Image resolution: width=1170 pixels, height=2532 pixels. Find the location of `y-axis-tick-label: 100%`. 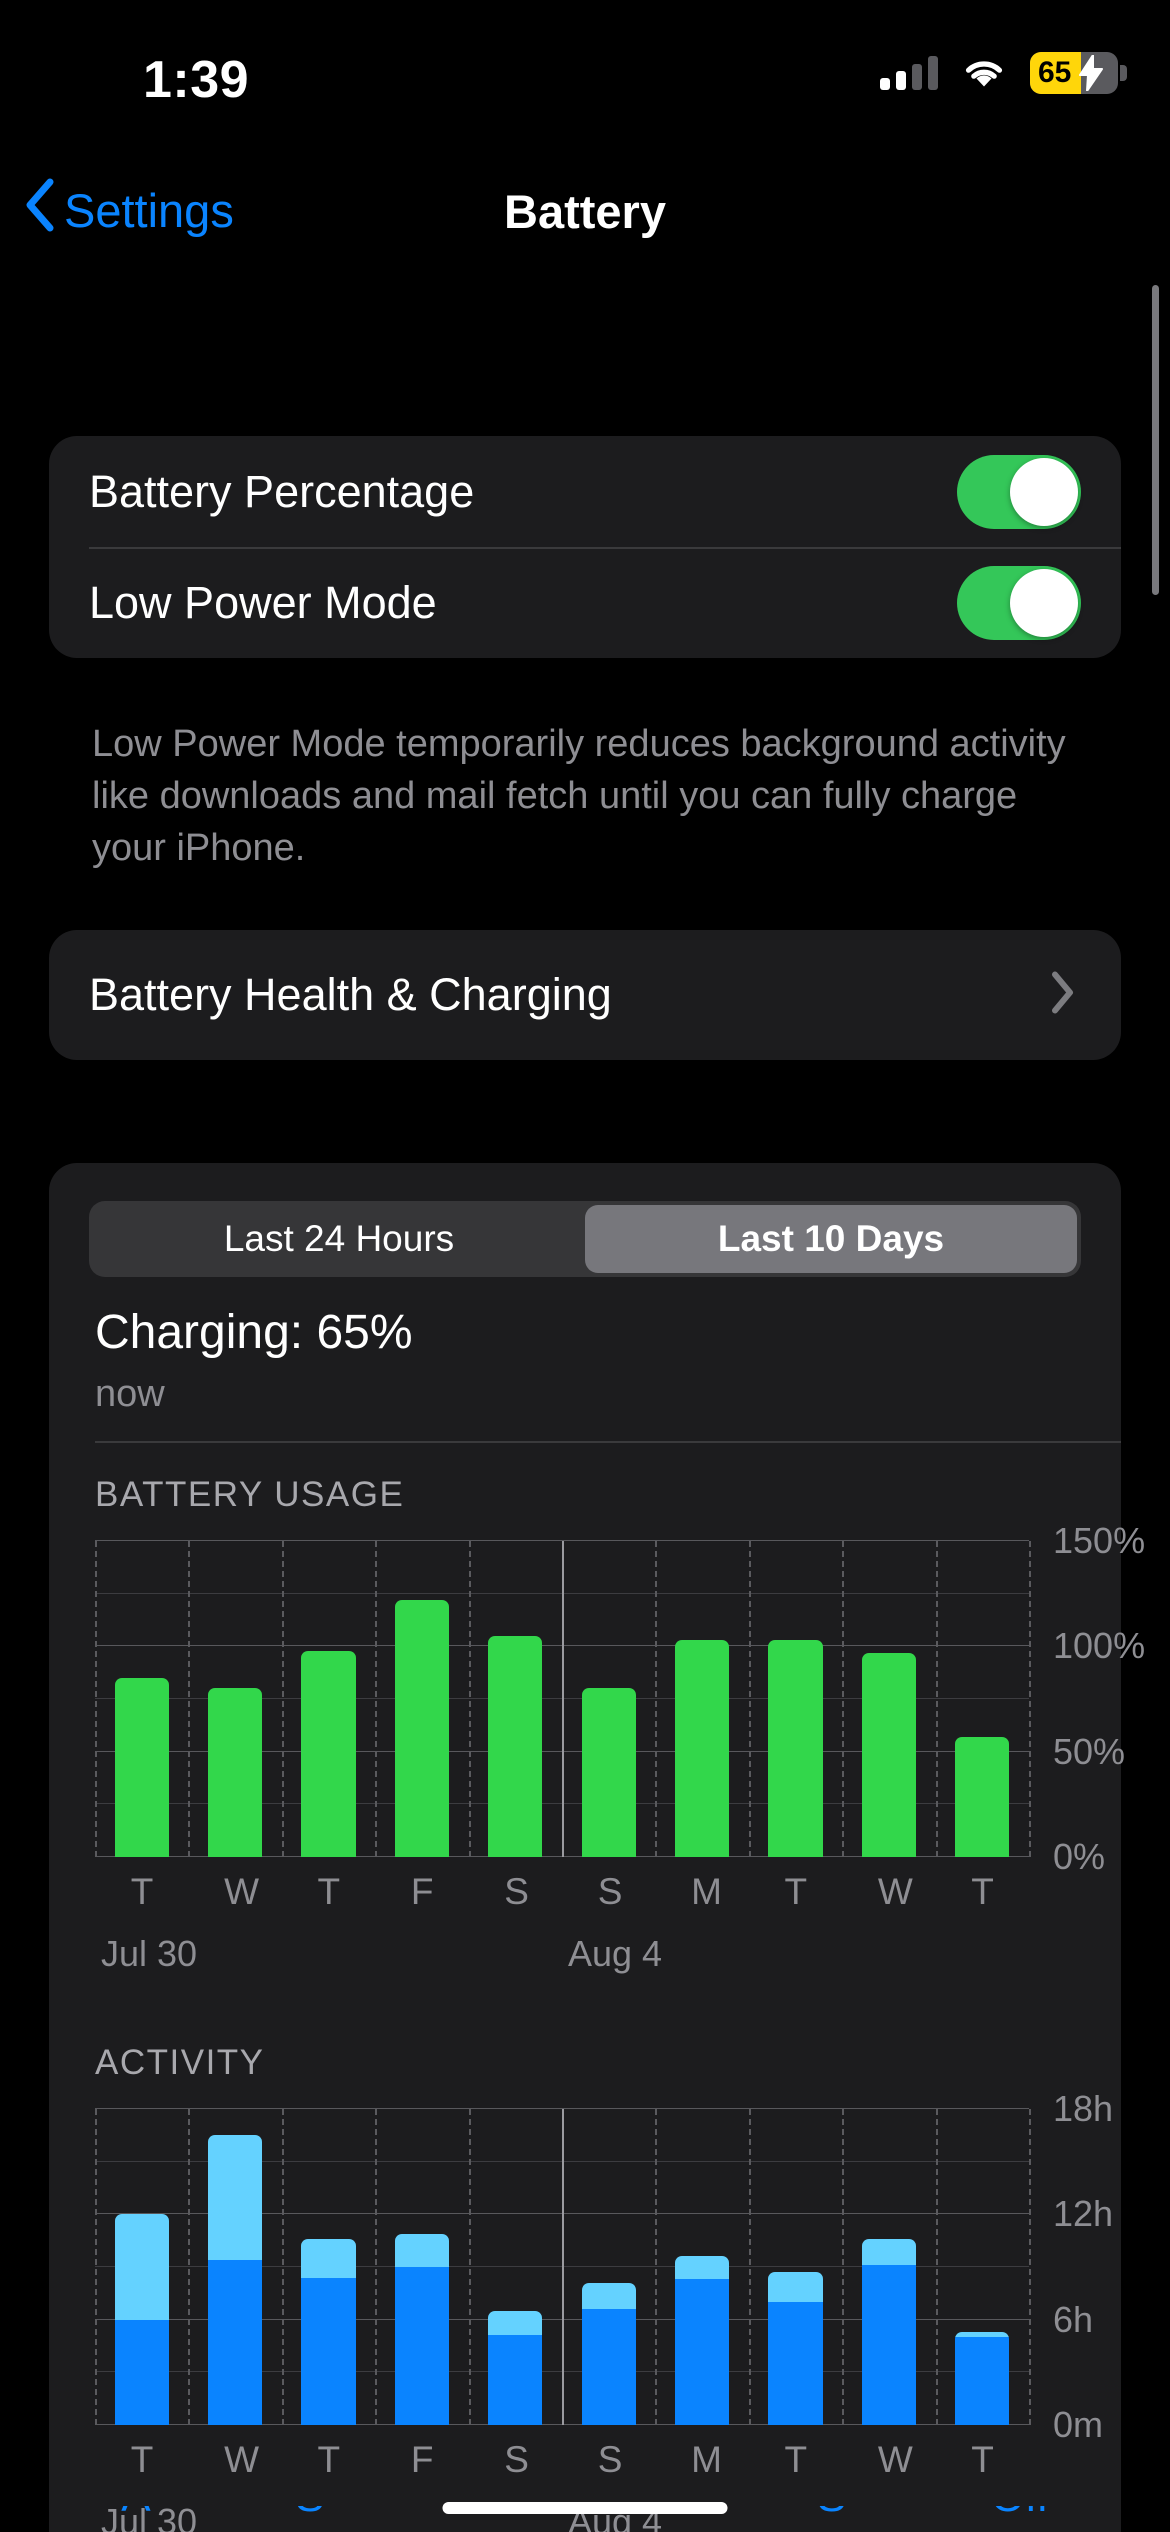

y-axis-tick-label: 100% is located at coordinates (1099, 1646).